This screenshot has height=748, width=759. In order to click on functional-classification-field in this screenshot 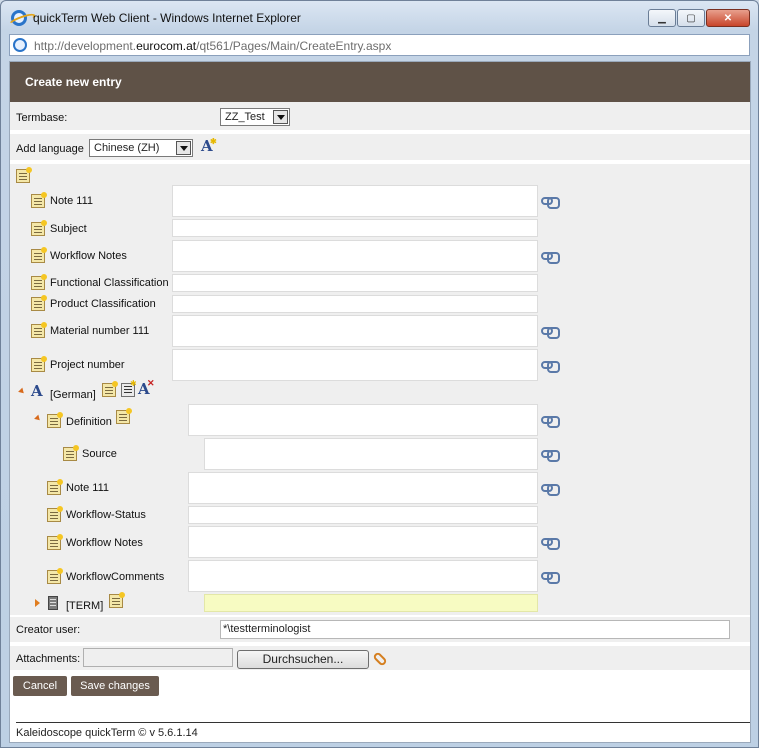, I will do `click(355, 283)`.